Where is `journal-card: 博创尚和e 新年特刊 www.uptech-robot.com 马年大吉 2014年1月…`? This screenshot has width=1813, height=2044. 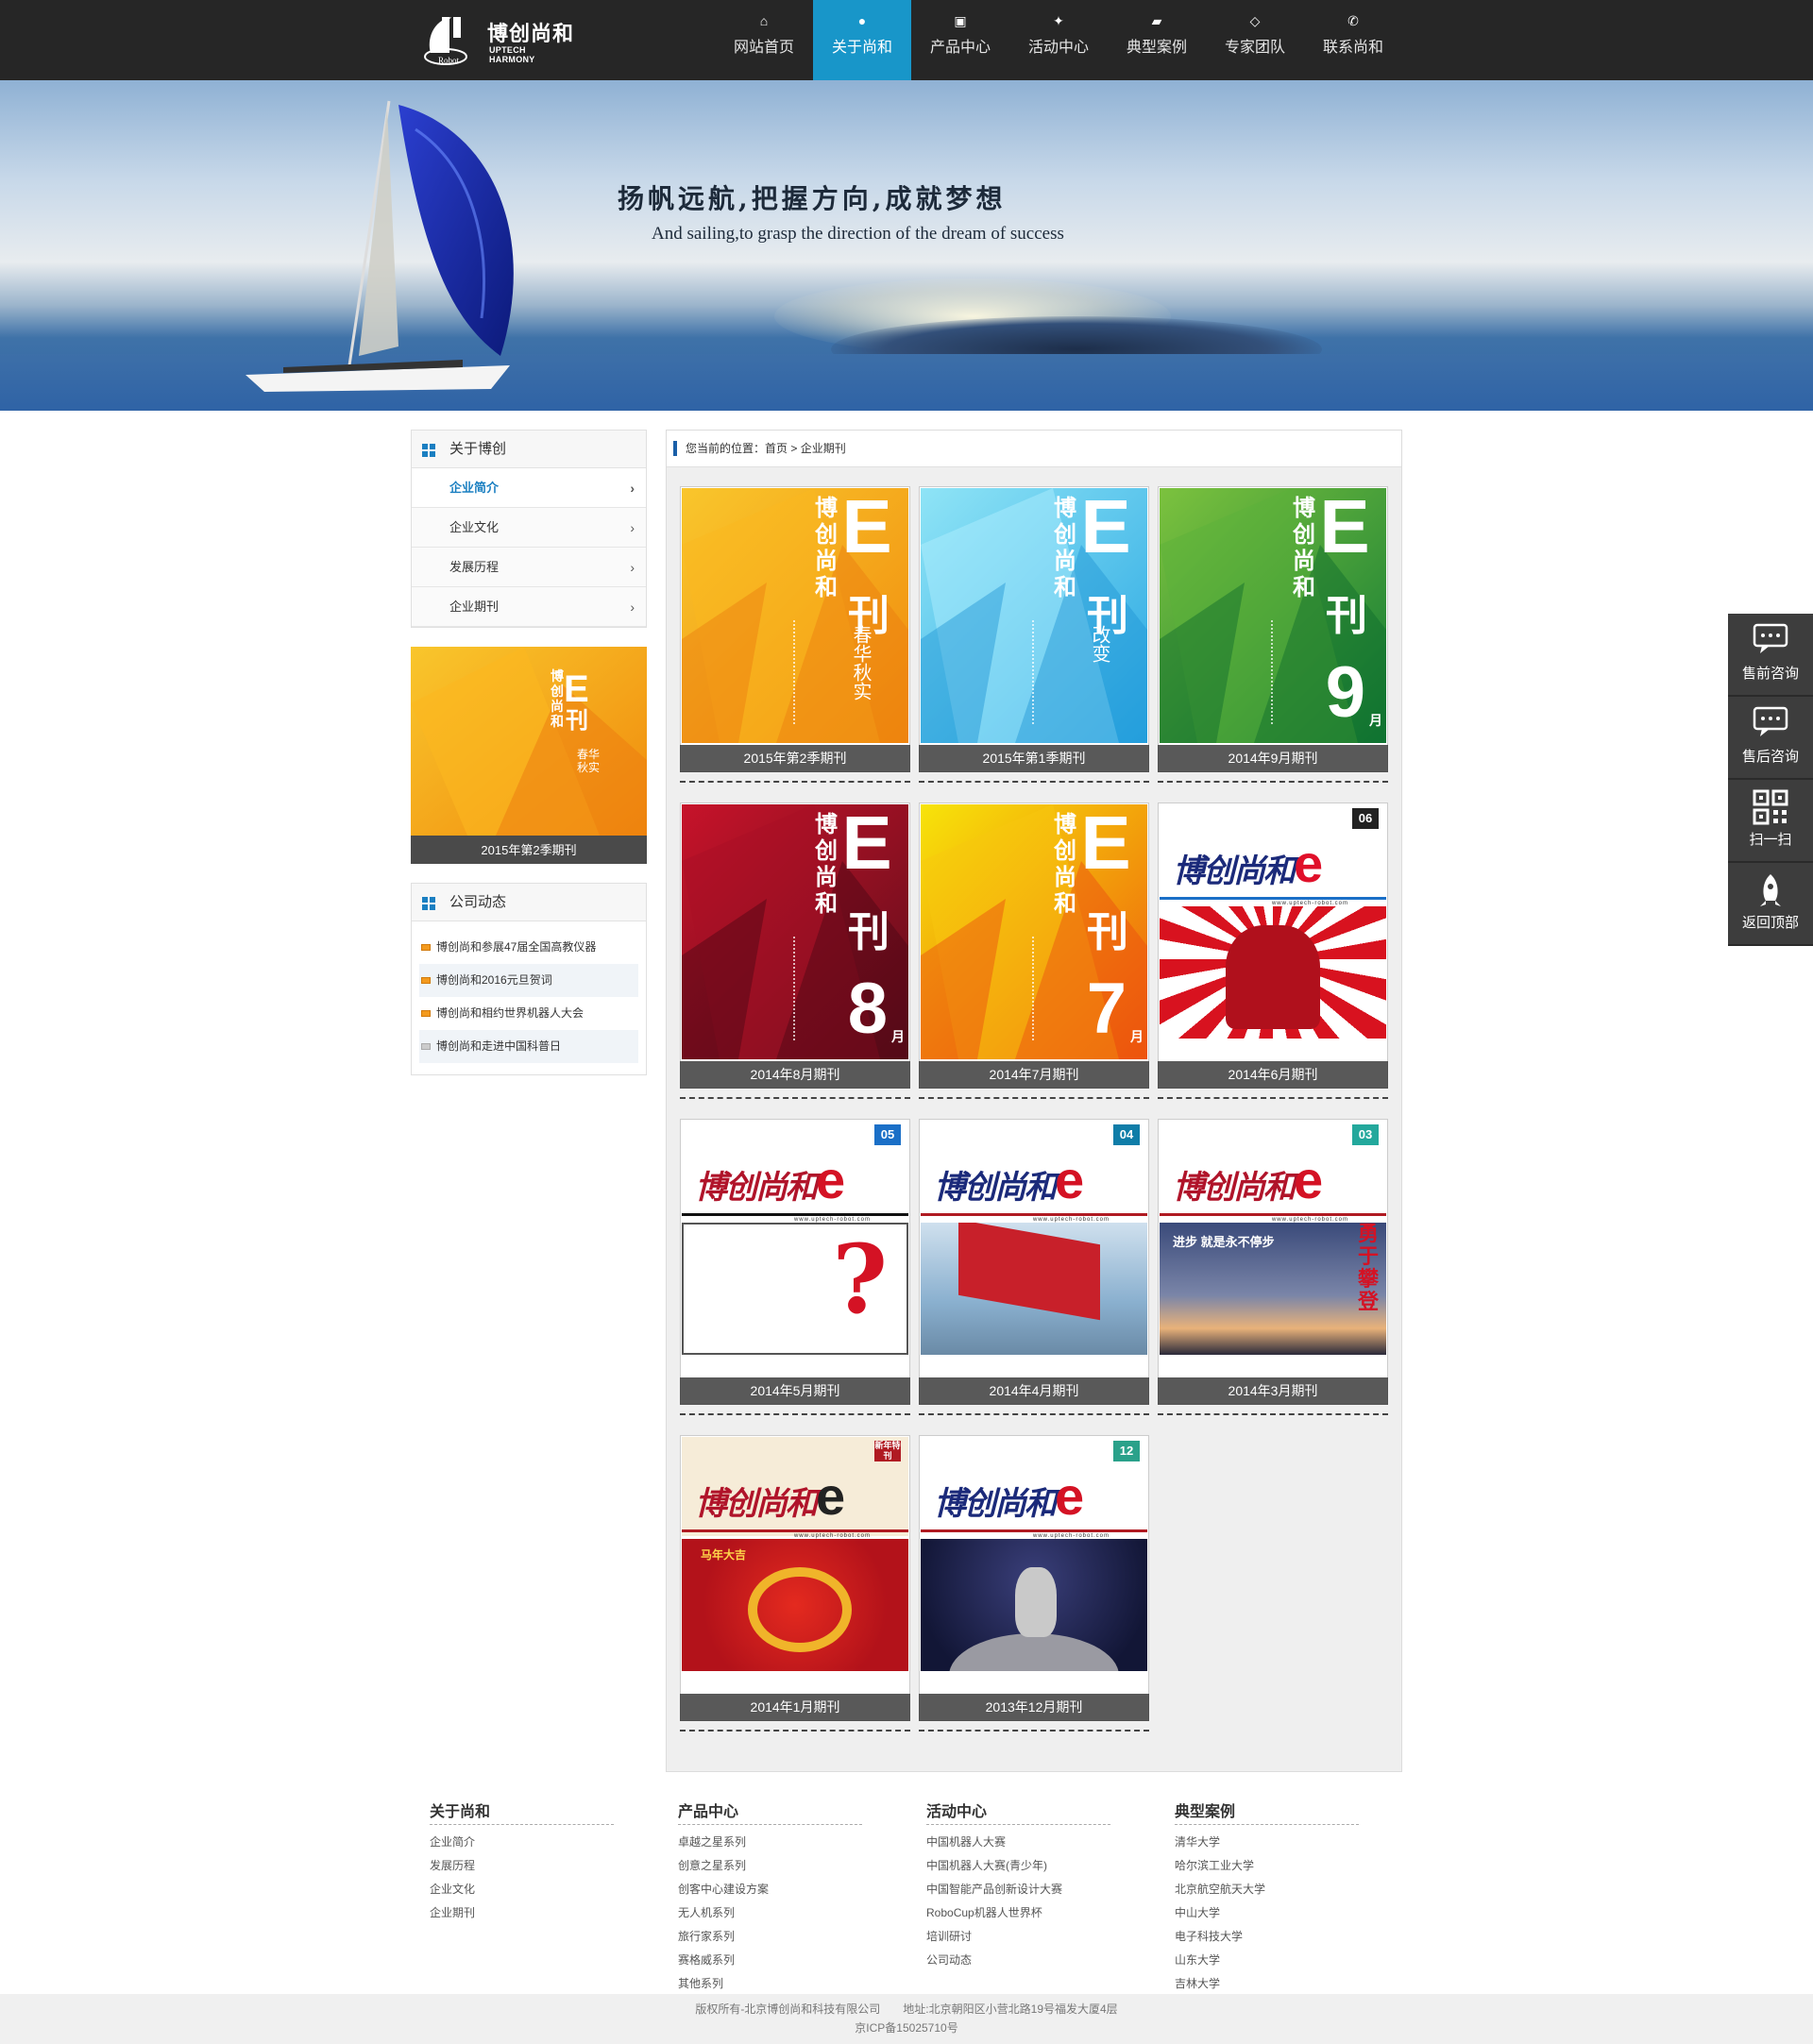
journal-card: 博创尚和e 新年特刊 www.uptech-robot.com 马年大吉 2014年1月… is located at coordinates (795, 1583).